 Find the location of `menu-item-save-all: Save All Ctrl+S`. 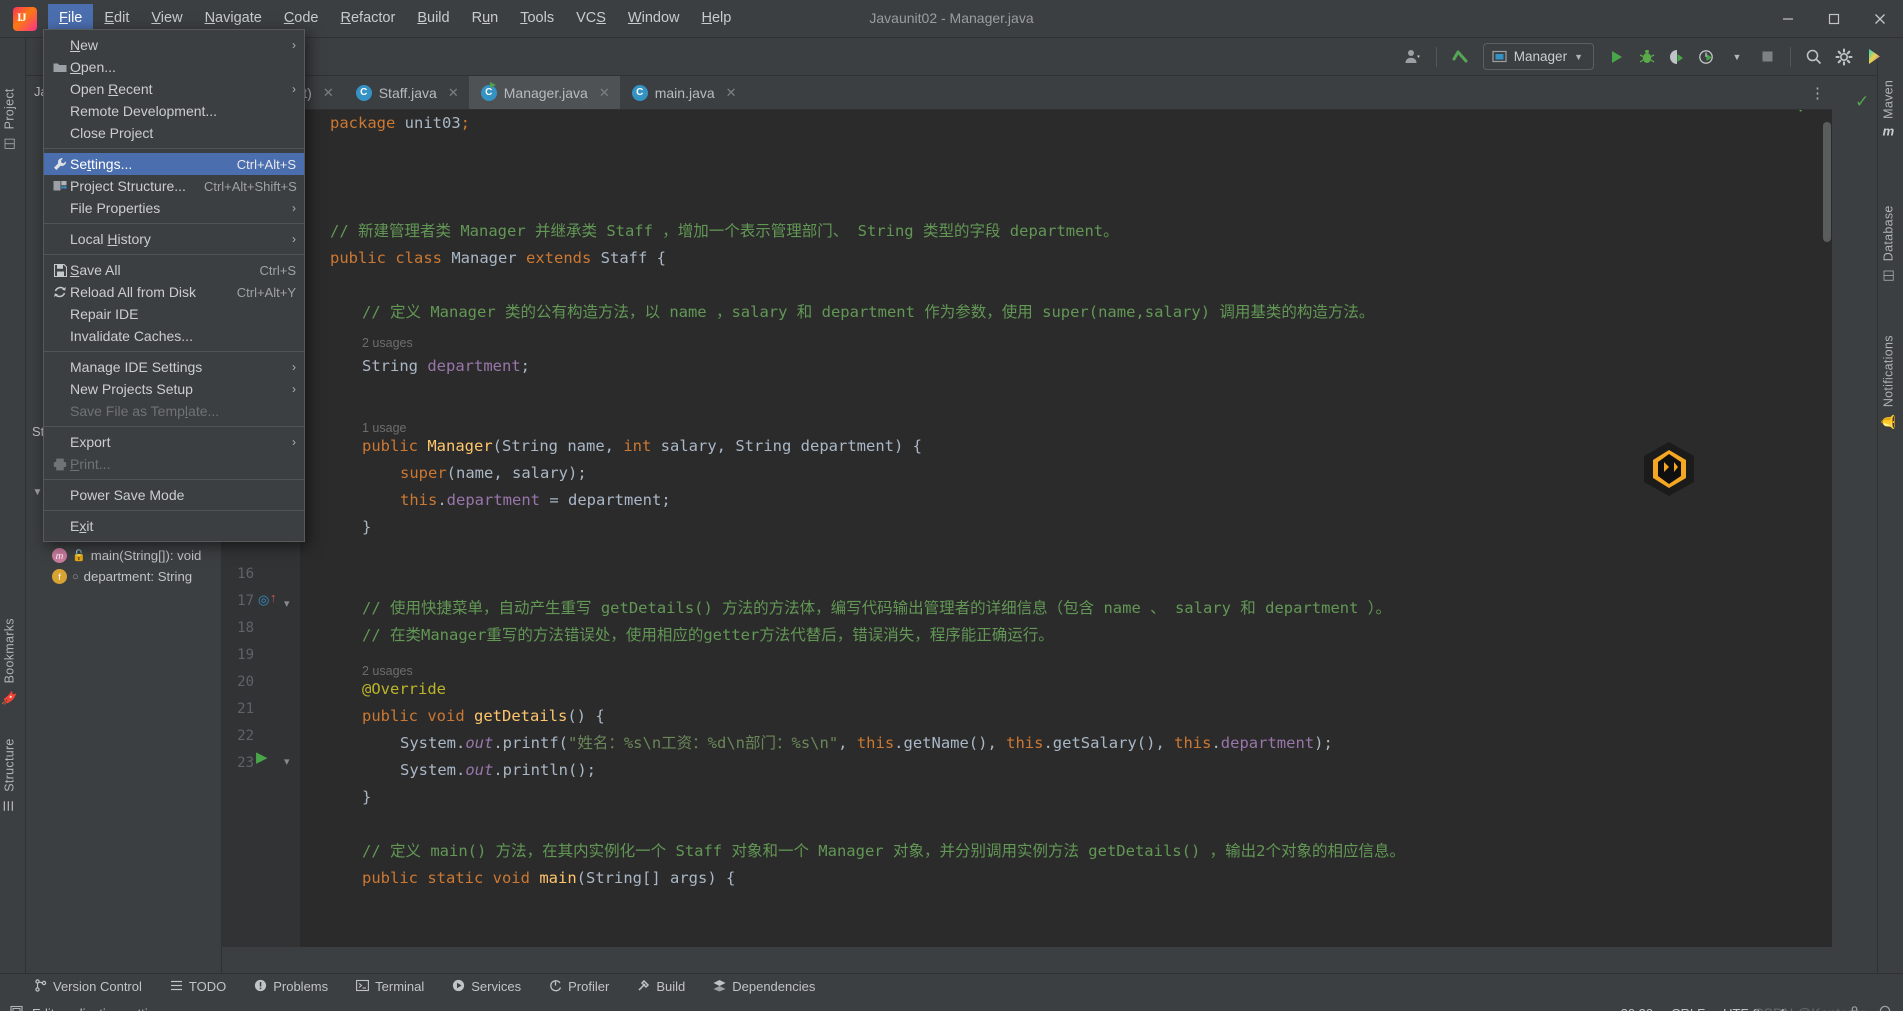

menu-item-save-all: Save All Ctrl+S is located at coordinates (174, 270).